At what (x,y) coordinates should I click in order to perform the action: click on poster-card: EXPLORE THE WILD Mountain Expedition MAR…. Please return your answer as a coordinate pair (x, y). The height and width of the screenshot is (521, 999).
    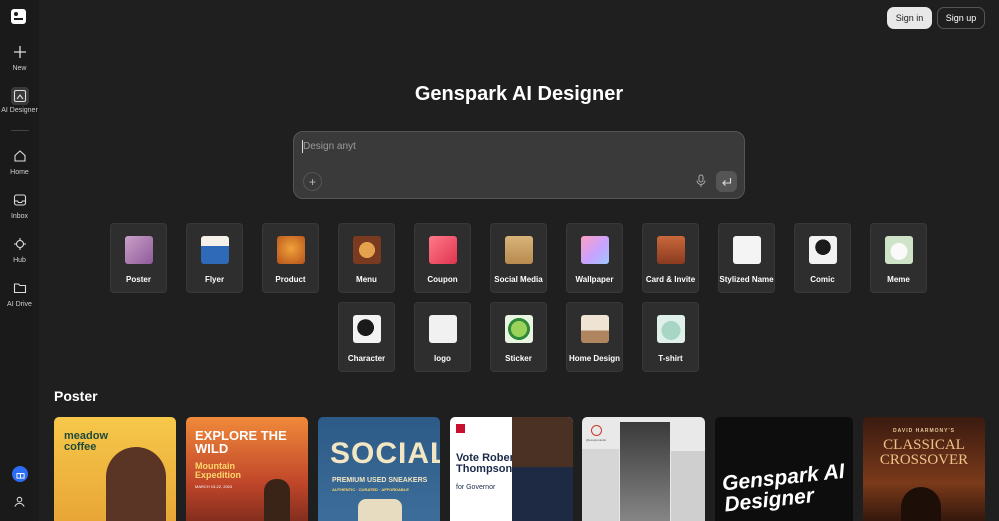
    Looking at the image, I should click on (247, 469).